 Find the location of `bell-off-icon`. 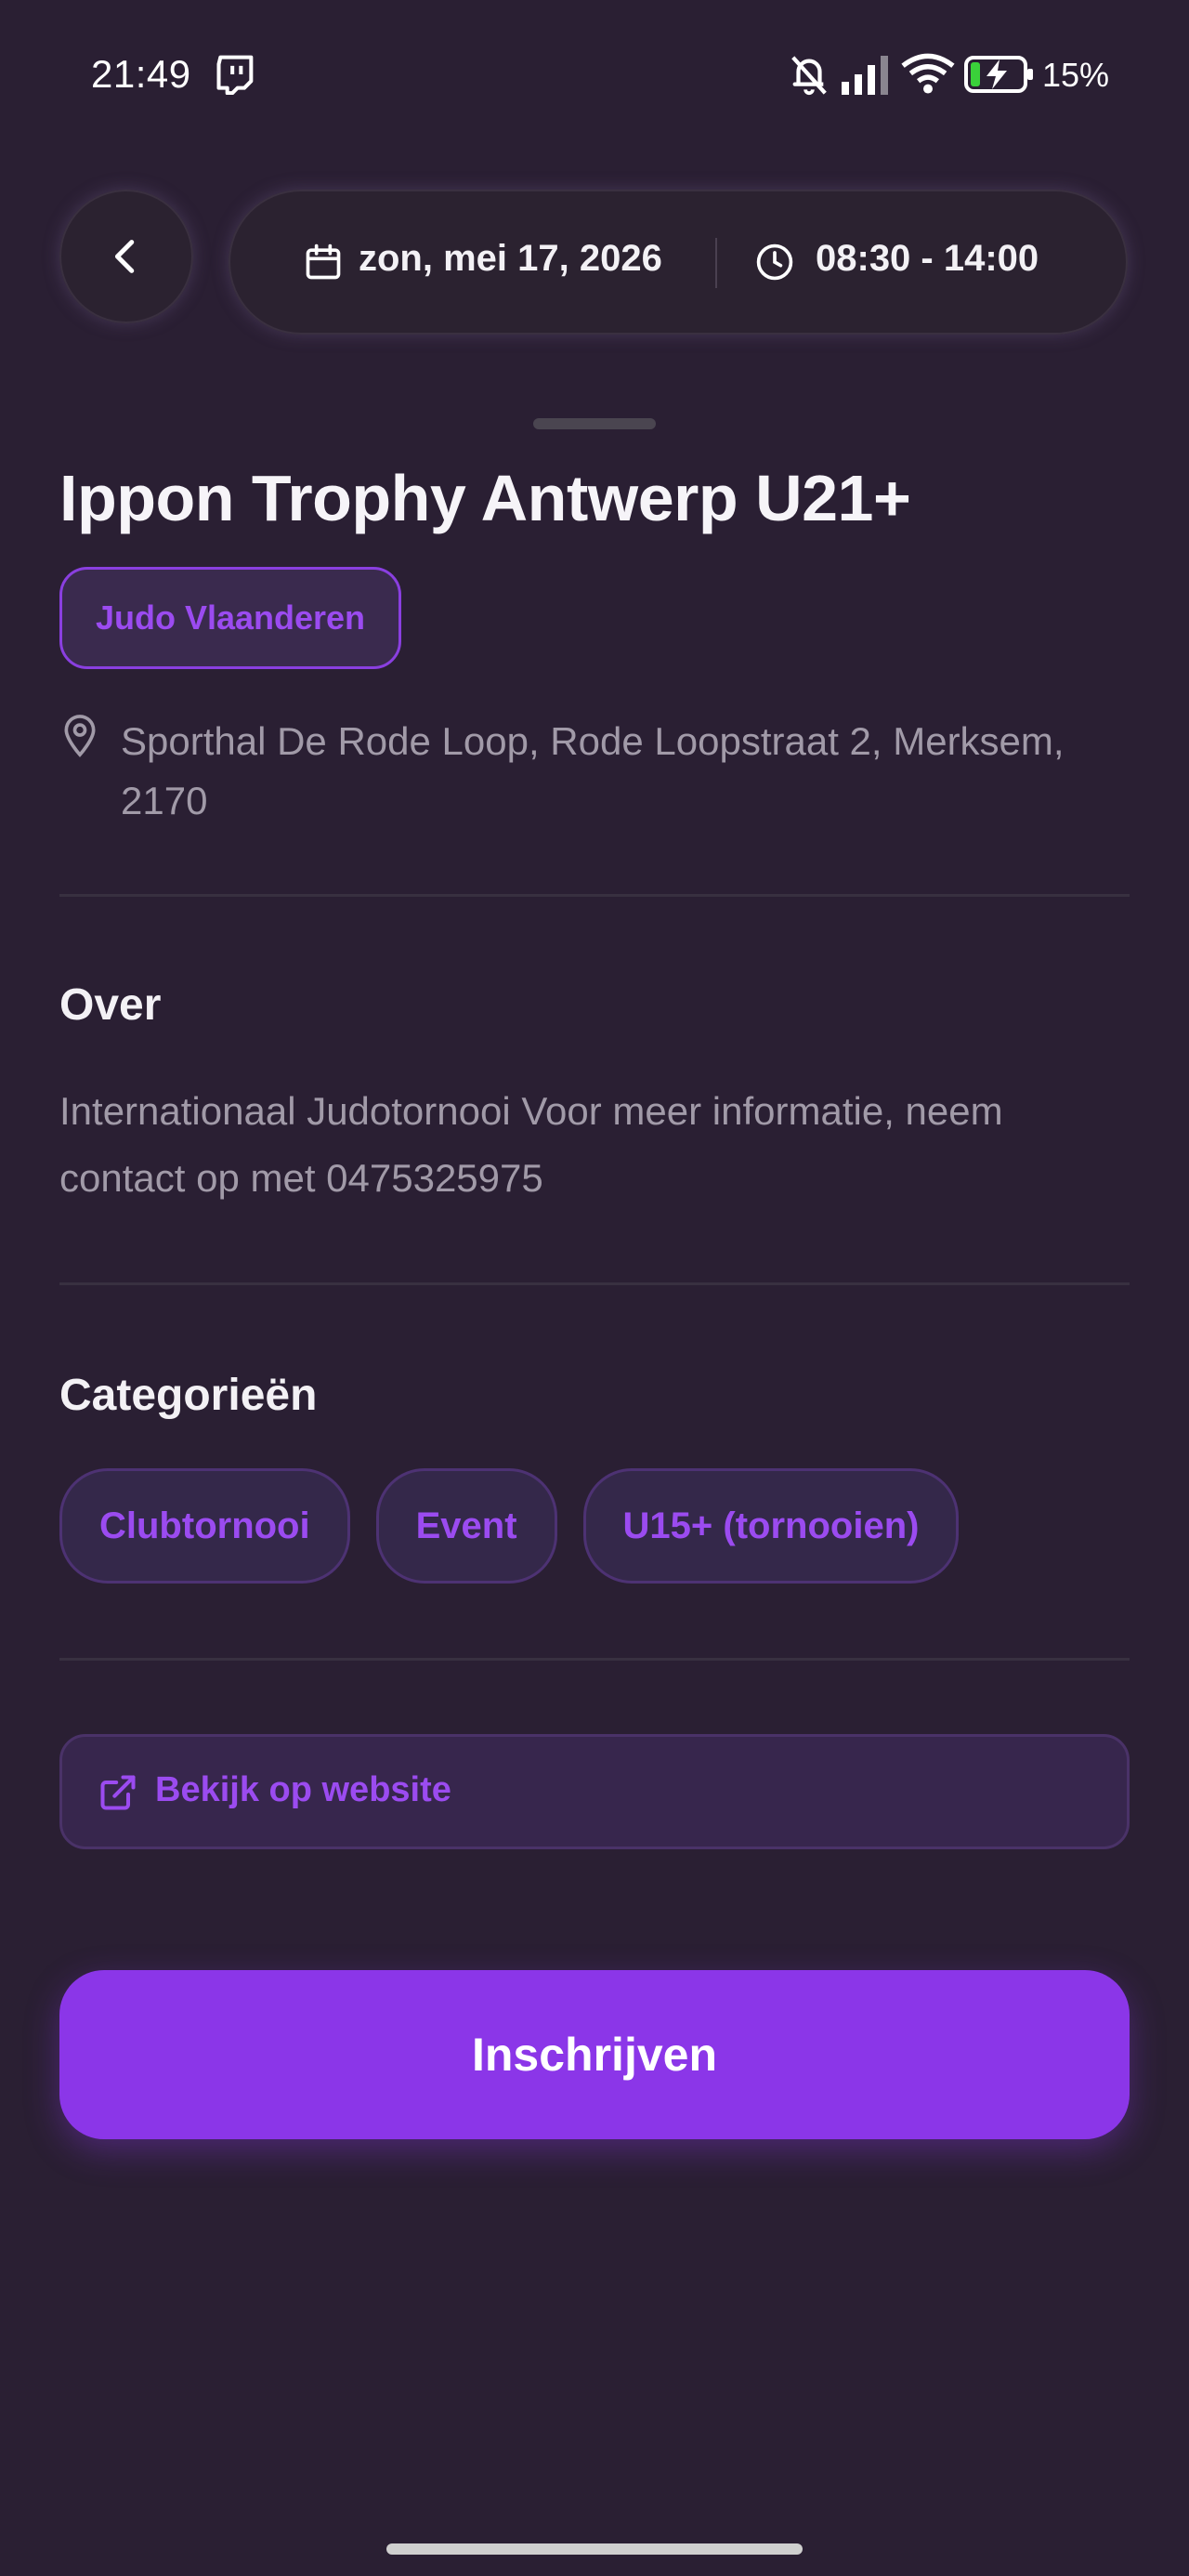

bell-off-icon is located at coordinates (809, 76).